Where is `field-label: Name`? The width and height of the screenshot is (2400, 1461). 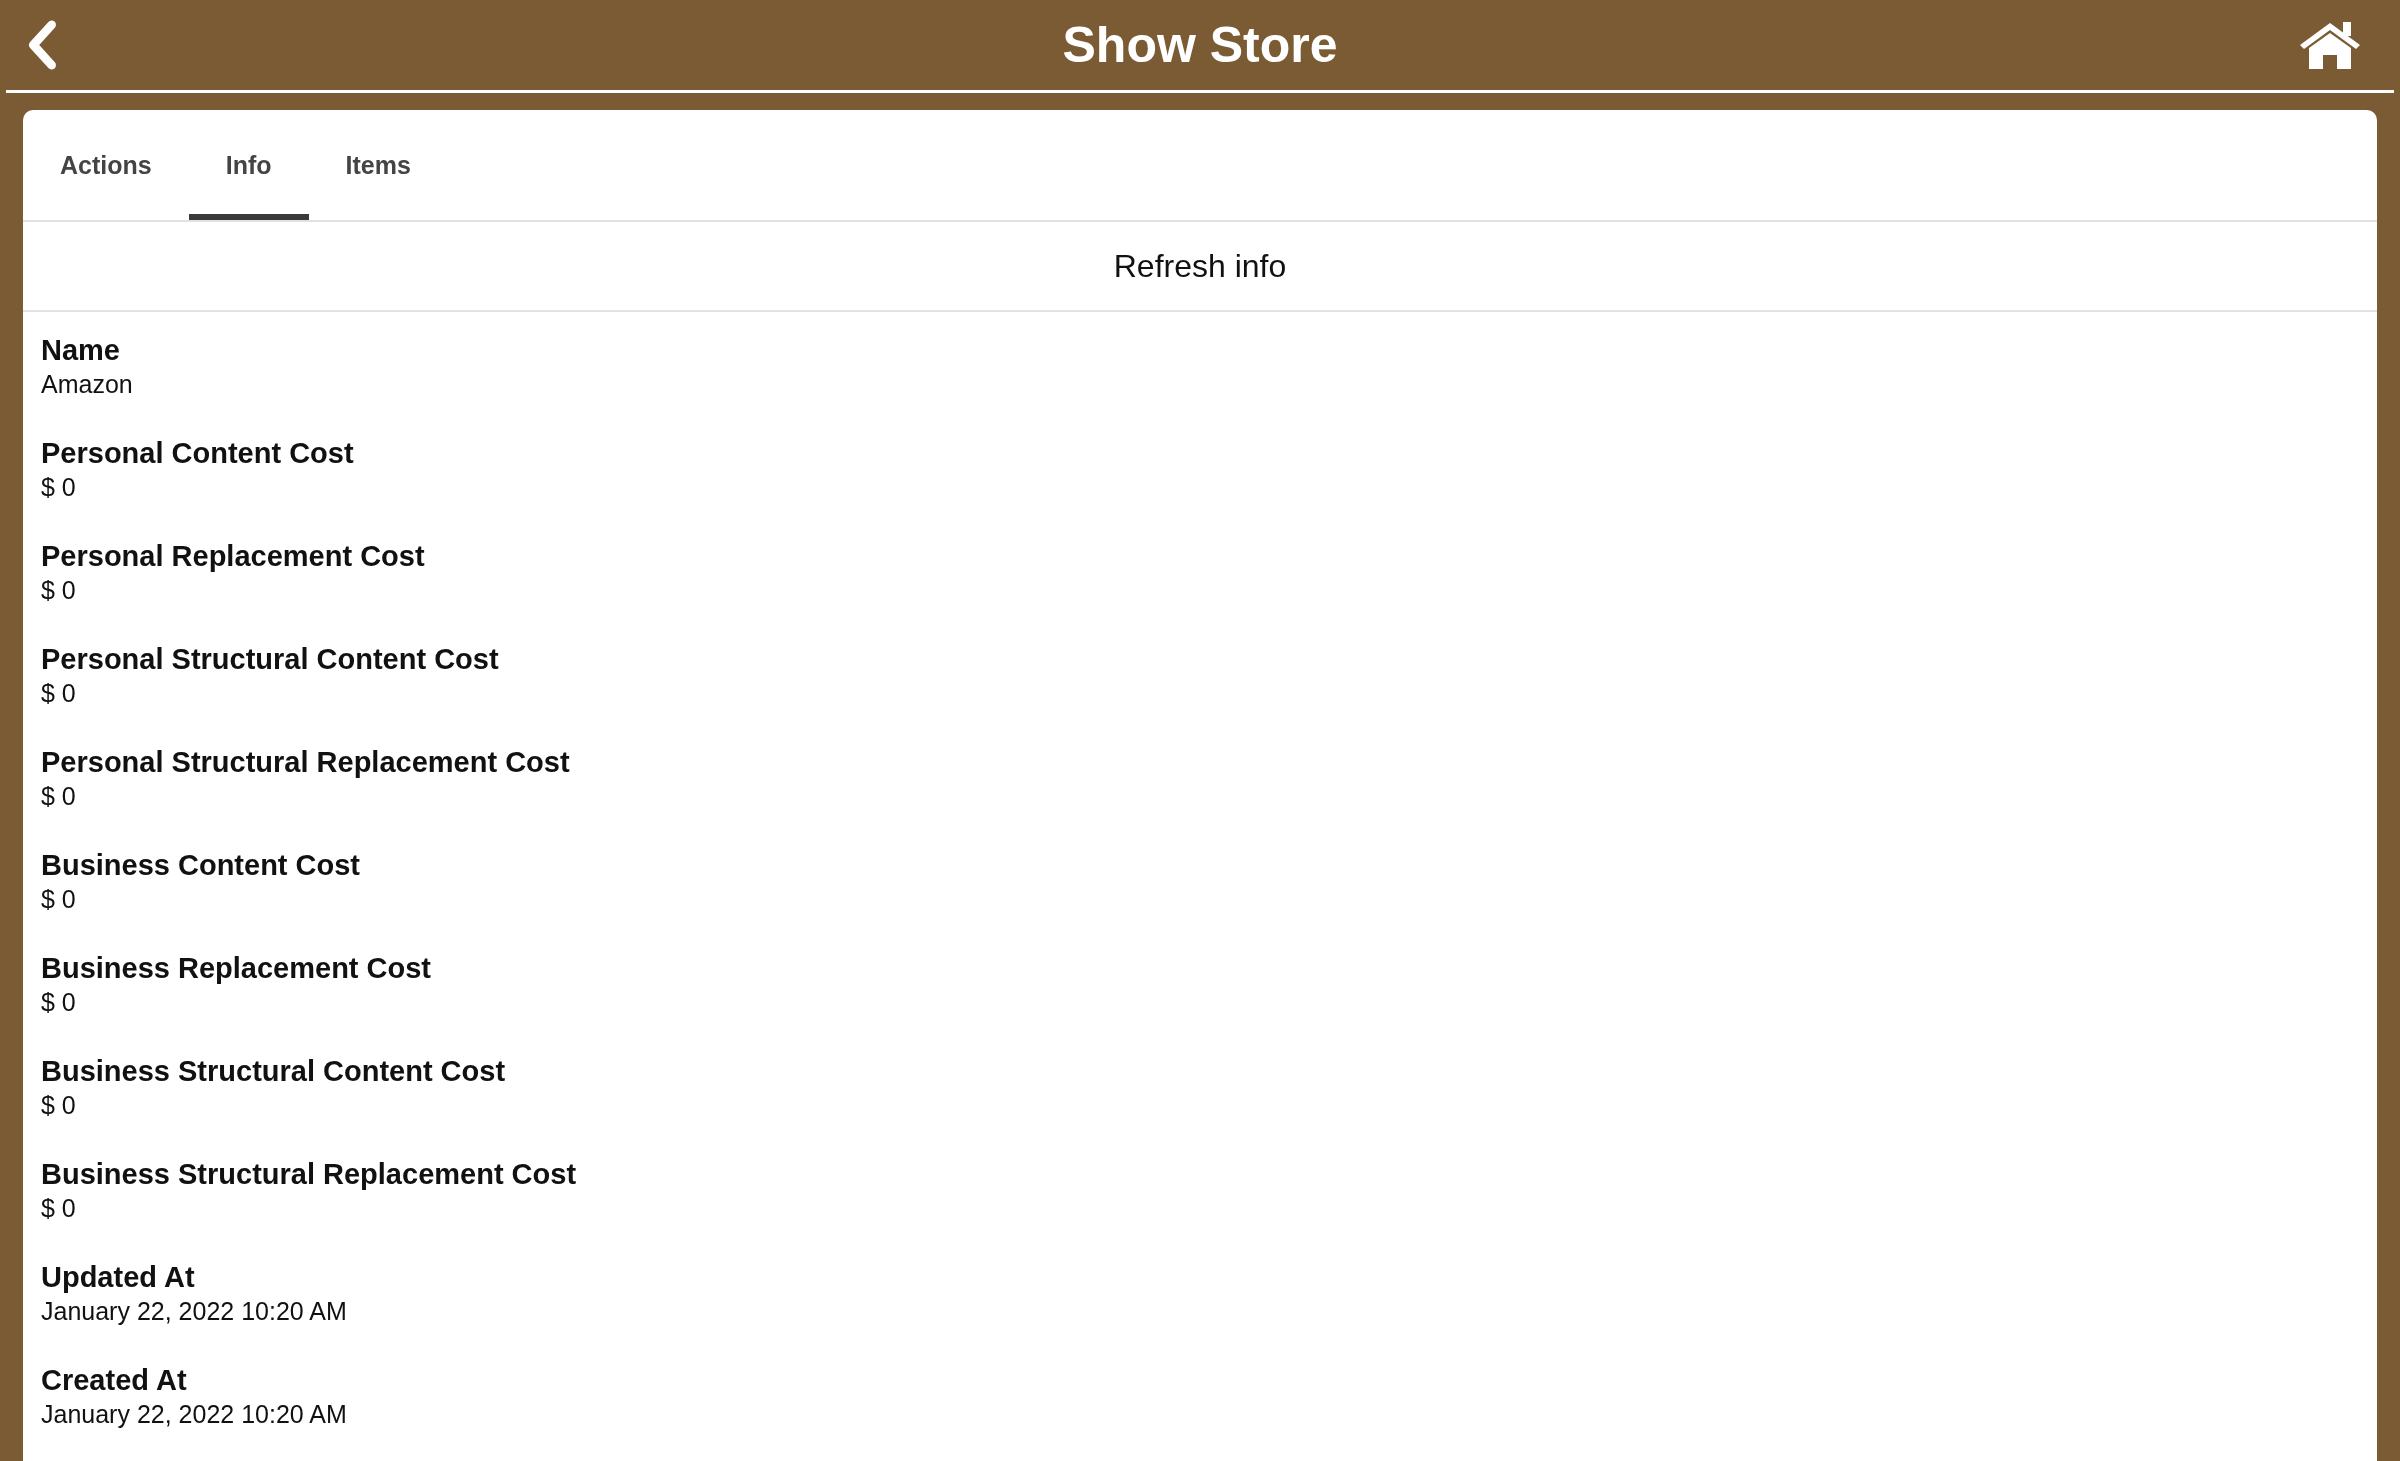
field-label: Name is located at coordinates (81, 350).